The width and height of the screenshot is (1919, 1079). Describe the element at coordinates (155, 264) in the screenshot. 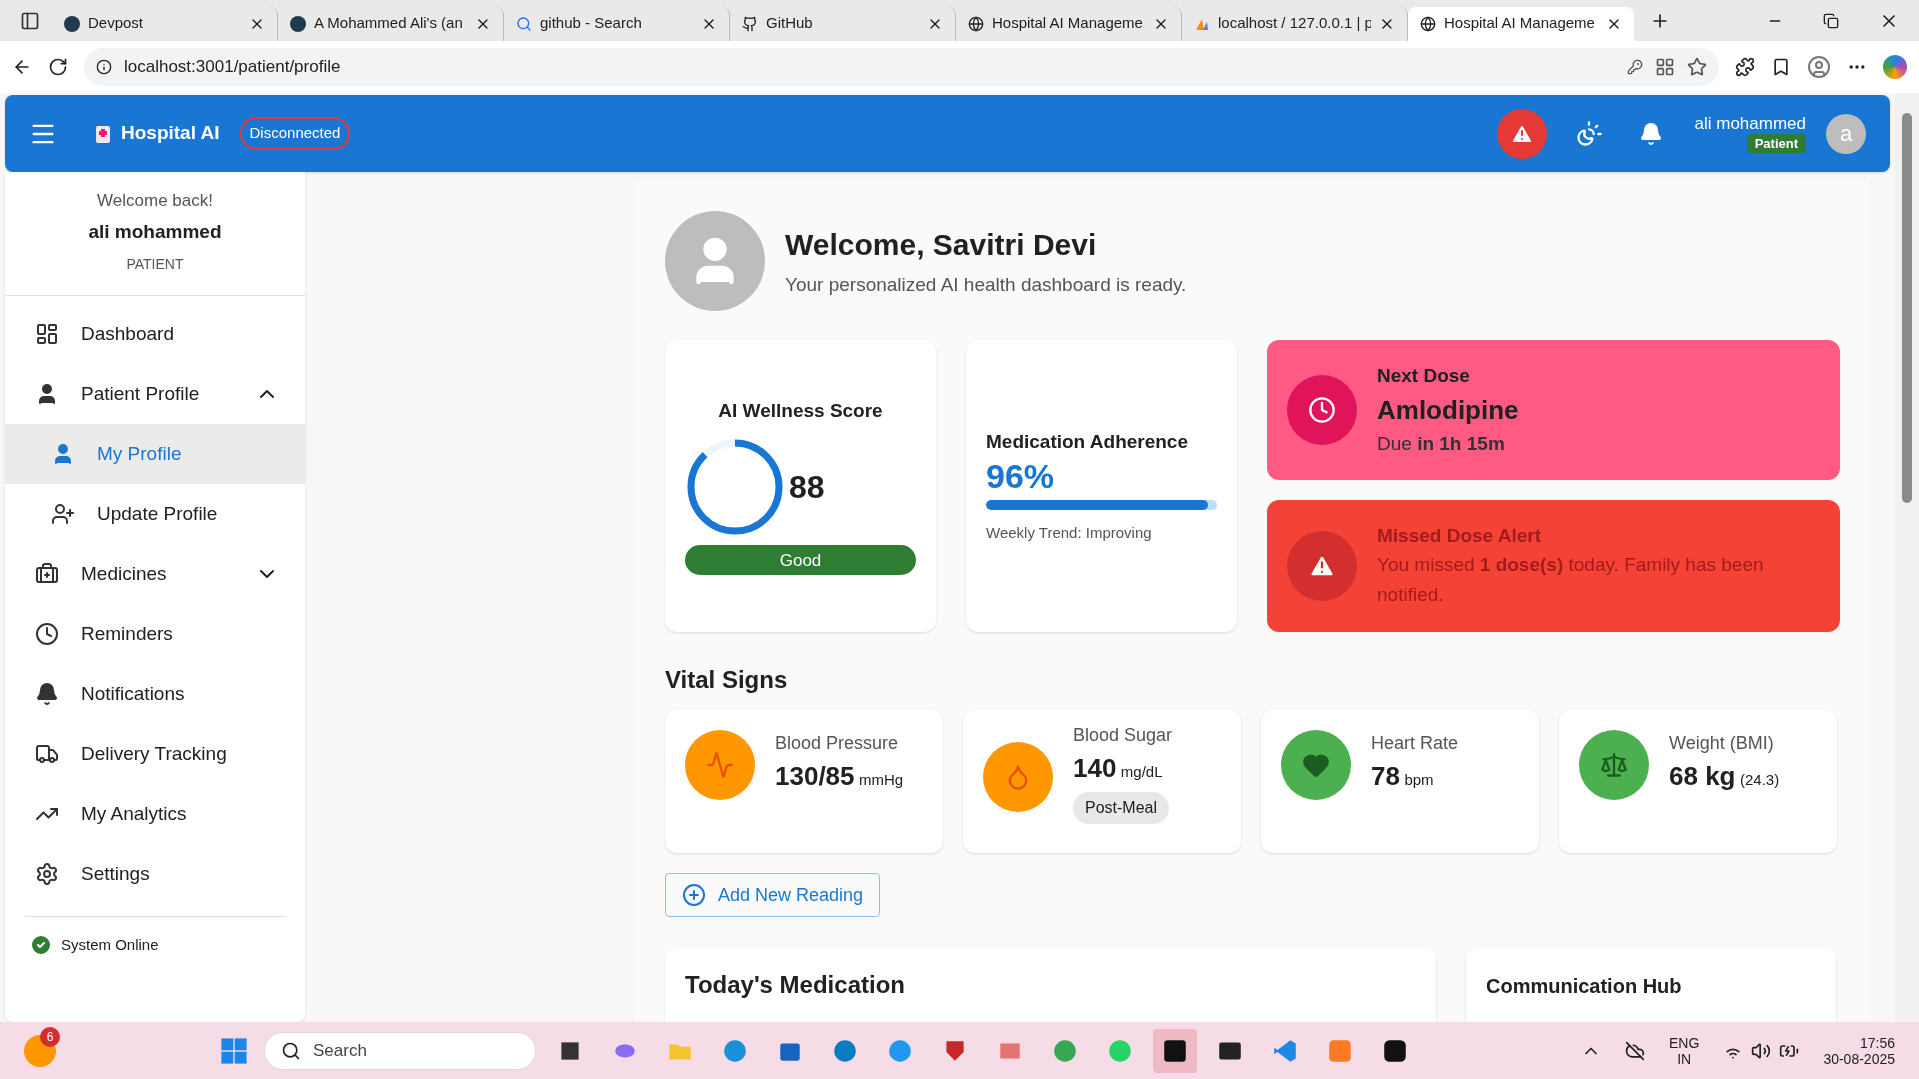

I see `sidebar-user-role: PATIENT` at that location.